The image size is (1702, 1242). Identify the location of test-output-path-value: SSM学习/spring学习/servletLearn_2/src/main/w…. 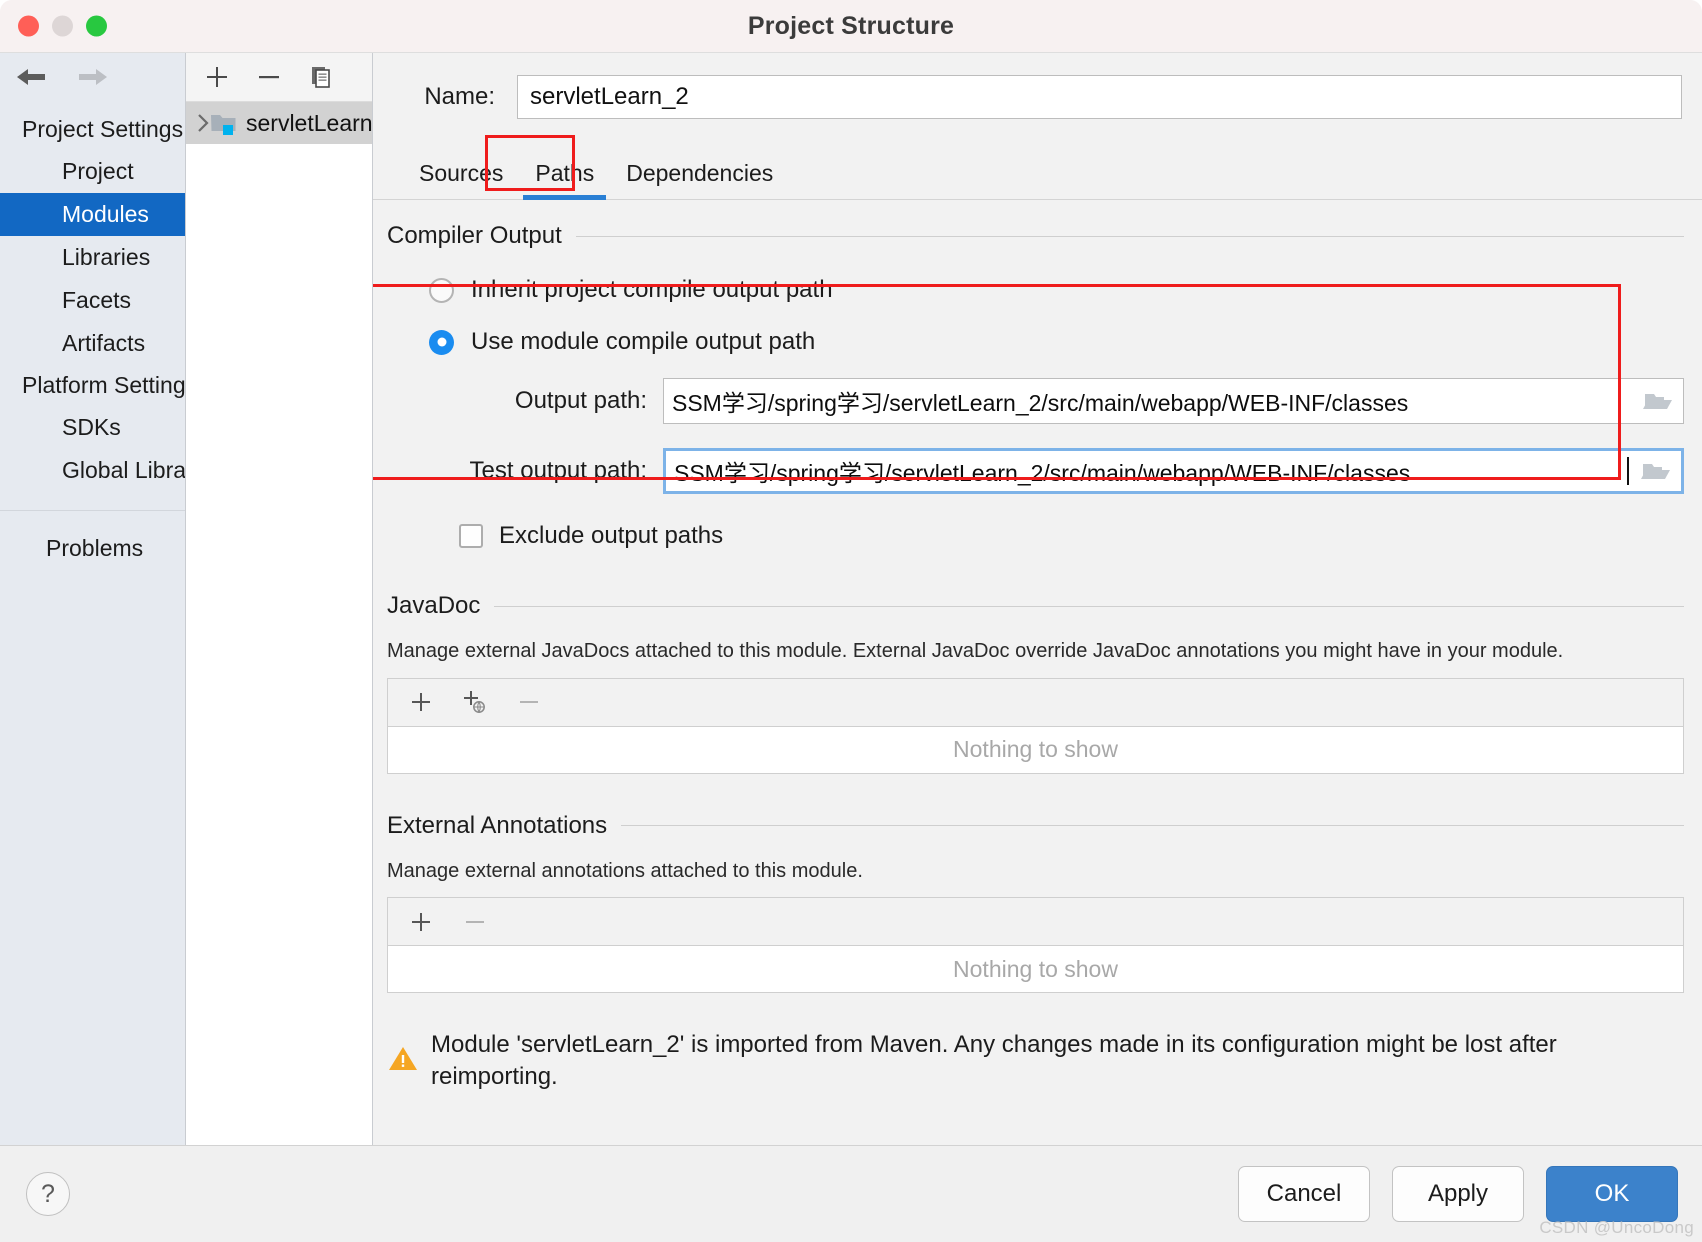
(1042, 473).